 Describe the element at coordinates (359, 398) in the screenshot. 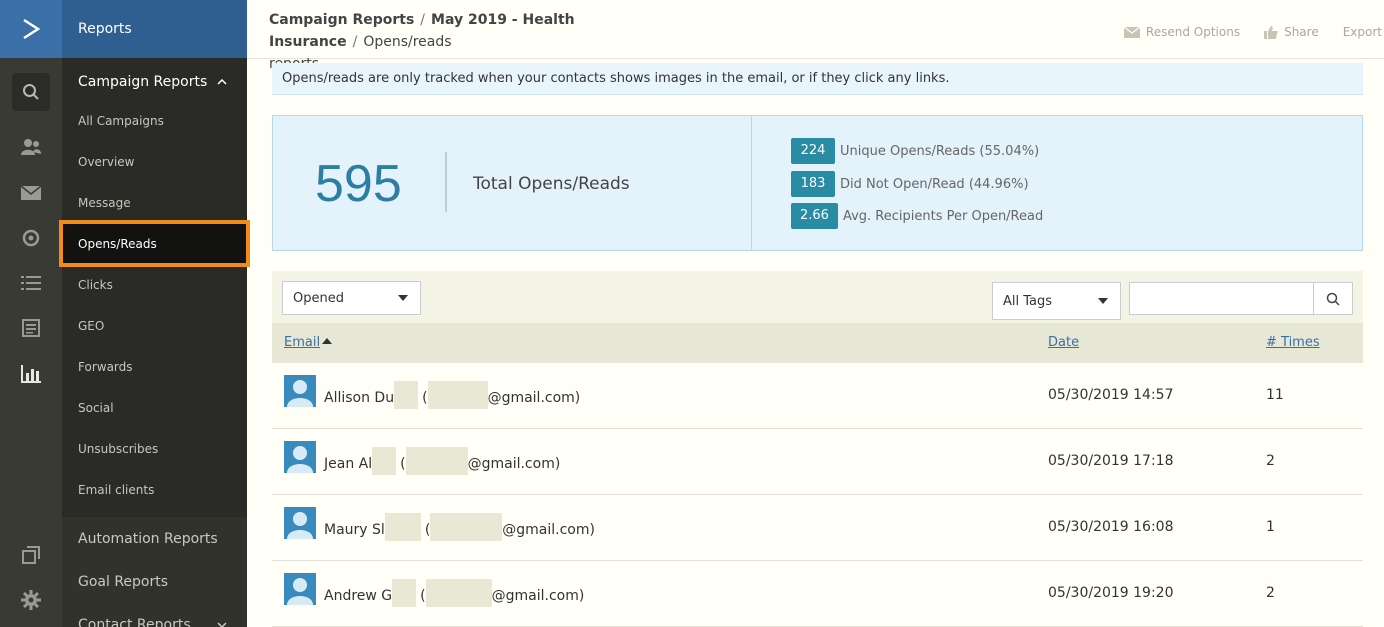

I see `contact-name: Allison Du` at that location.